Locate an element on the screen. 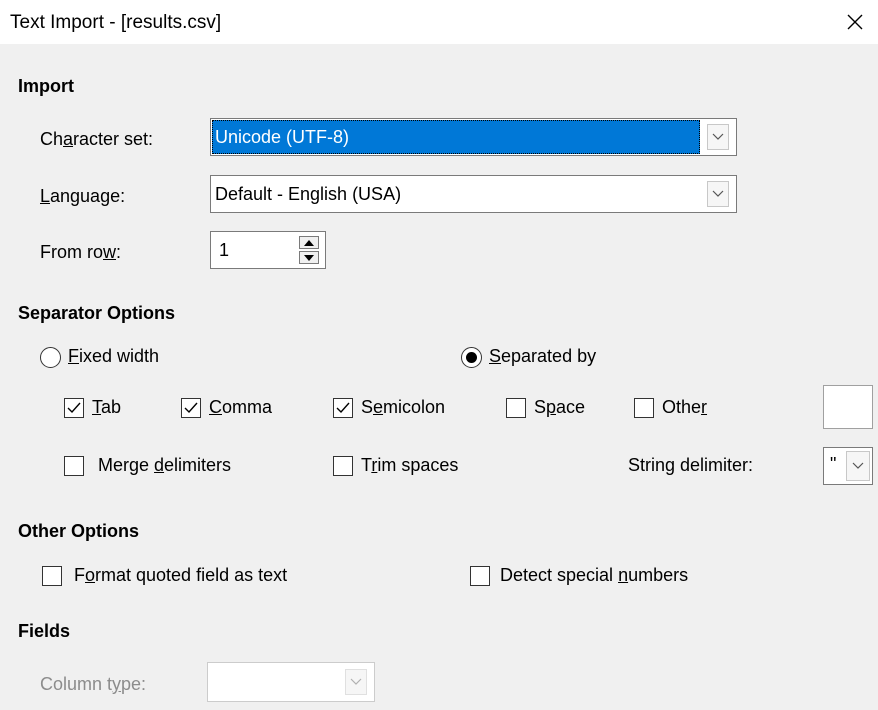 The image size is (878, 710). charset-select: Unicode (UTF-8) is located at coordinates (473, 137).